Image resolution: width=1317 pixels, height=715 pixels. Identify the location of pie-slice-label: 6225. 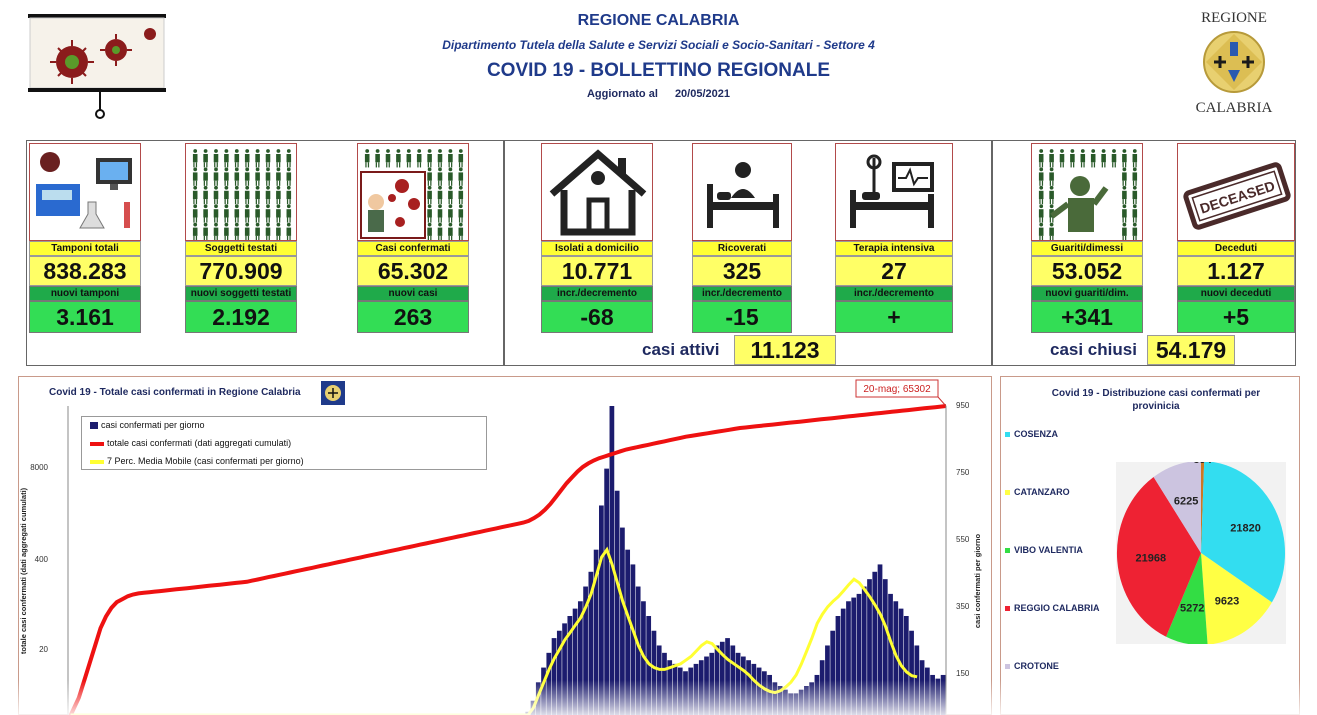
(1186, 501).